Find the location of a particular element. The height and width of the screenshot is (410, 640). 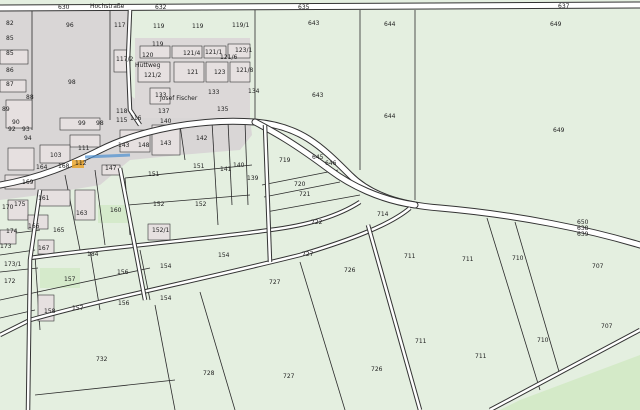

parcel-label: 90 is located at coordinates (16, 122).